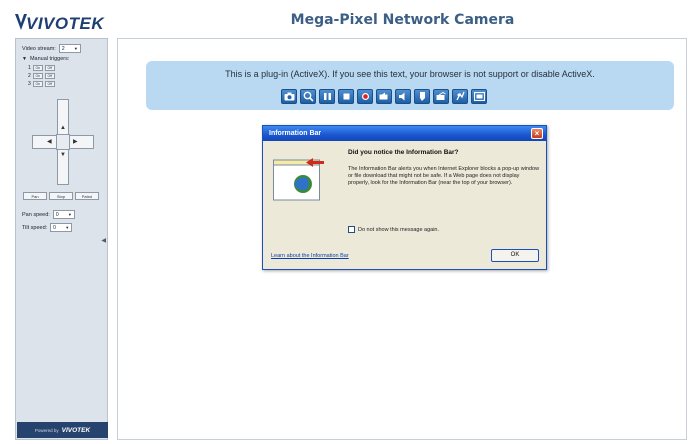  Describe the element at coordinates (29, 76) in the screenshot. I see `trigger-number: 2` at that location.